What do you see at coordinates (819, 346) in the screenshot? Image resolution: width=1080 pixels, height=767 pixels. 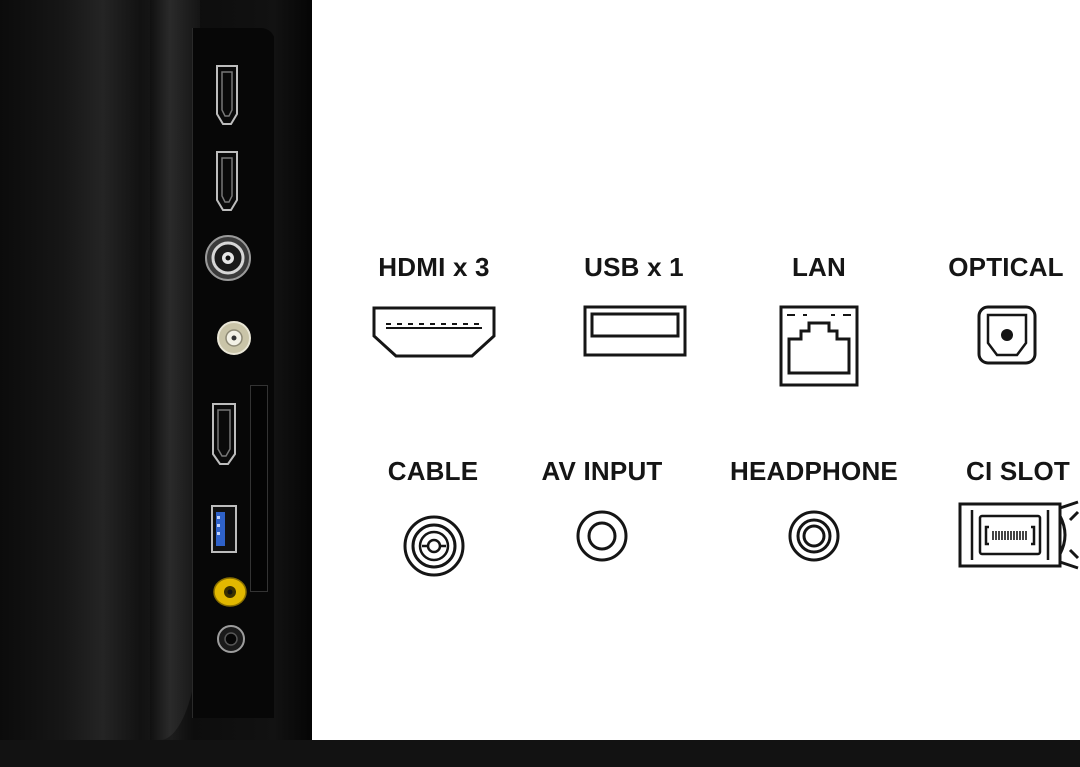 I see `lan-port-icon` at bounding box center [819, 346].